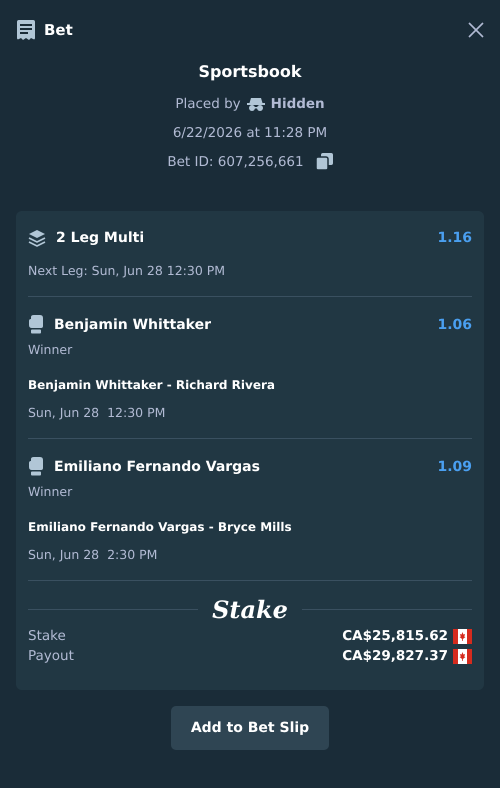 The image size is (500, 788). What do you see at coordinates (454, 238) in the screenshot?
I see `total-odds: 1.16` at bounding box center [454, 238].